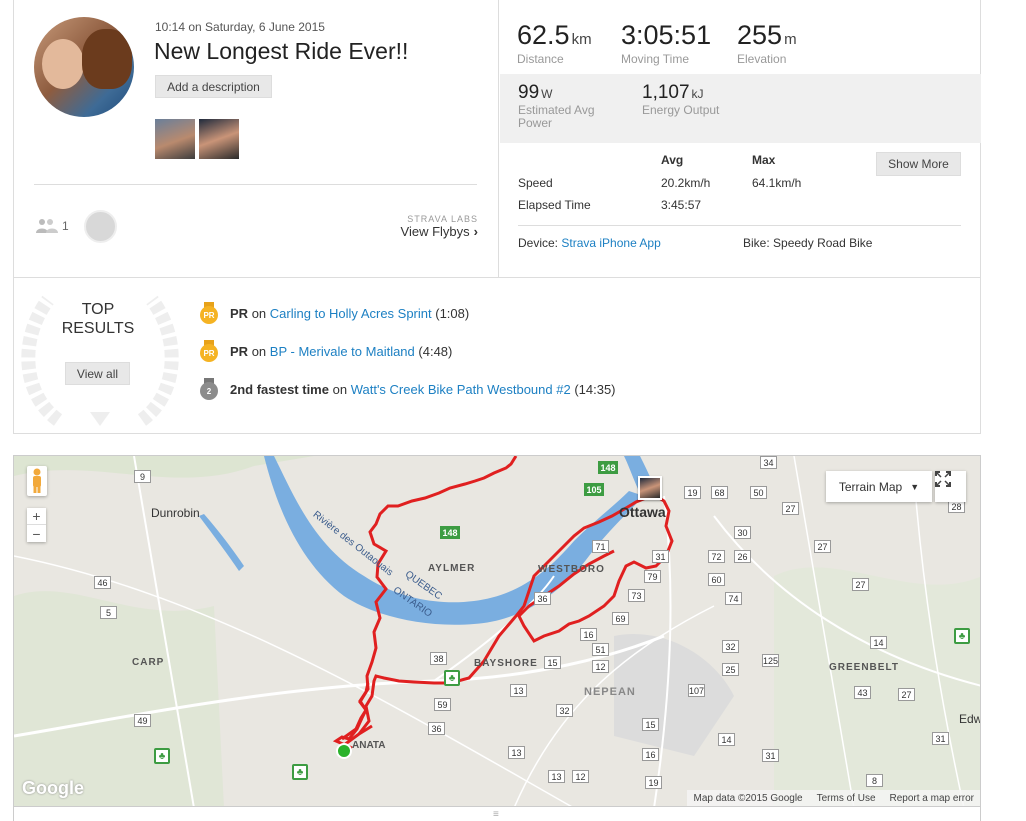 This screenshot has height=821, width=1026. Describe the element at coordinates (970, 719) in the screenshot. I see `map-label-edw: Edw` at that location.